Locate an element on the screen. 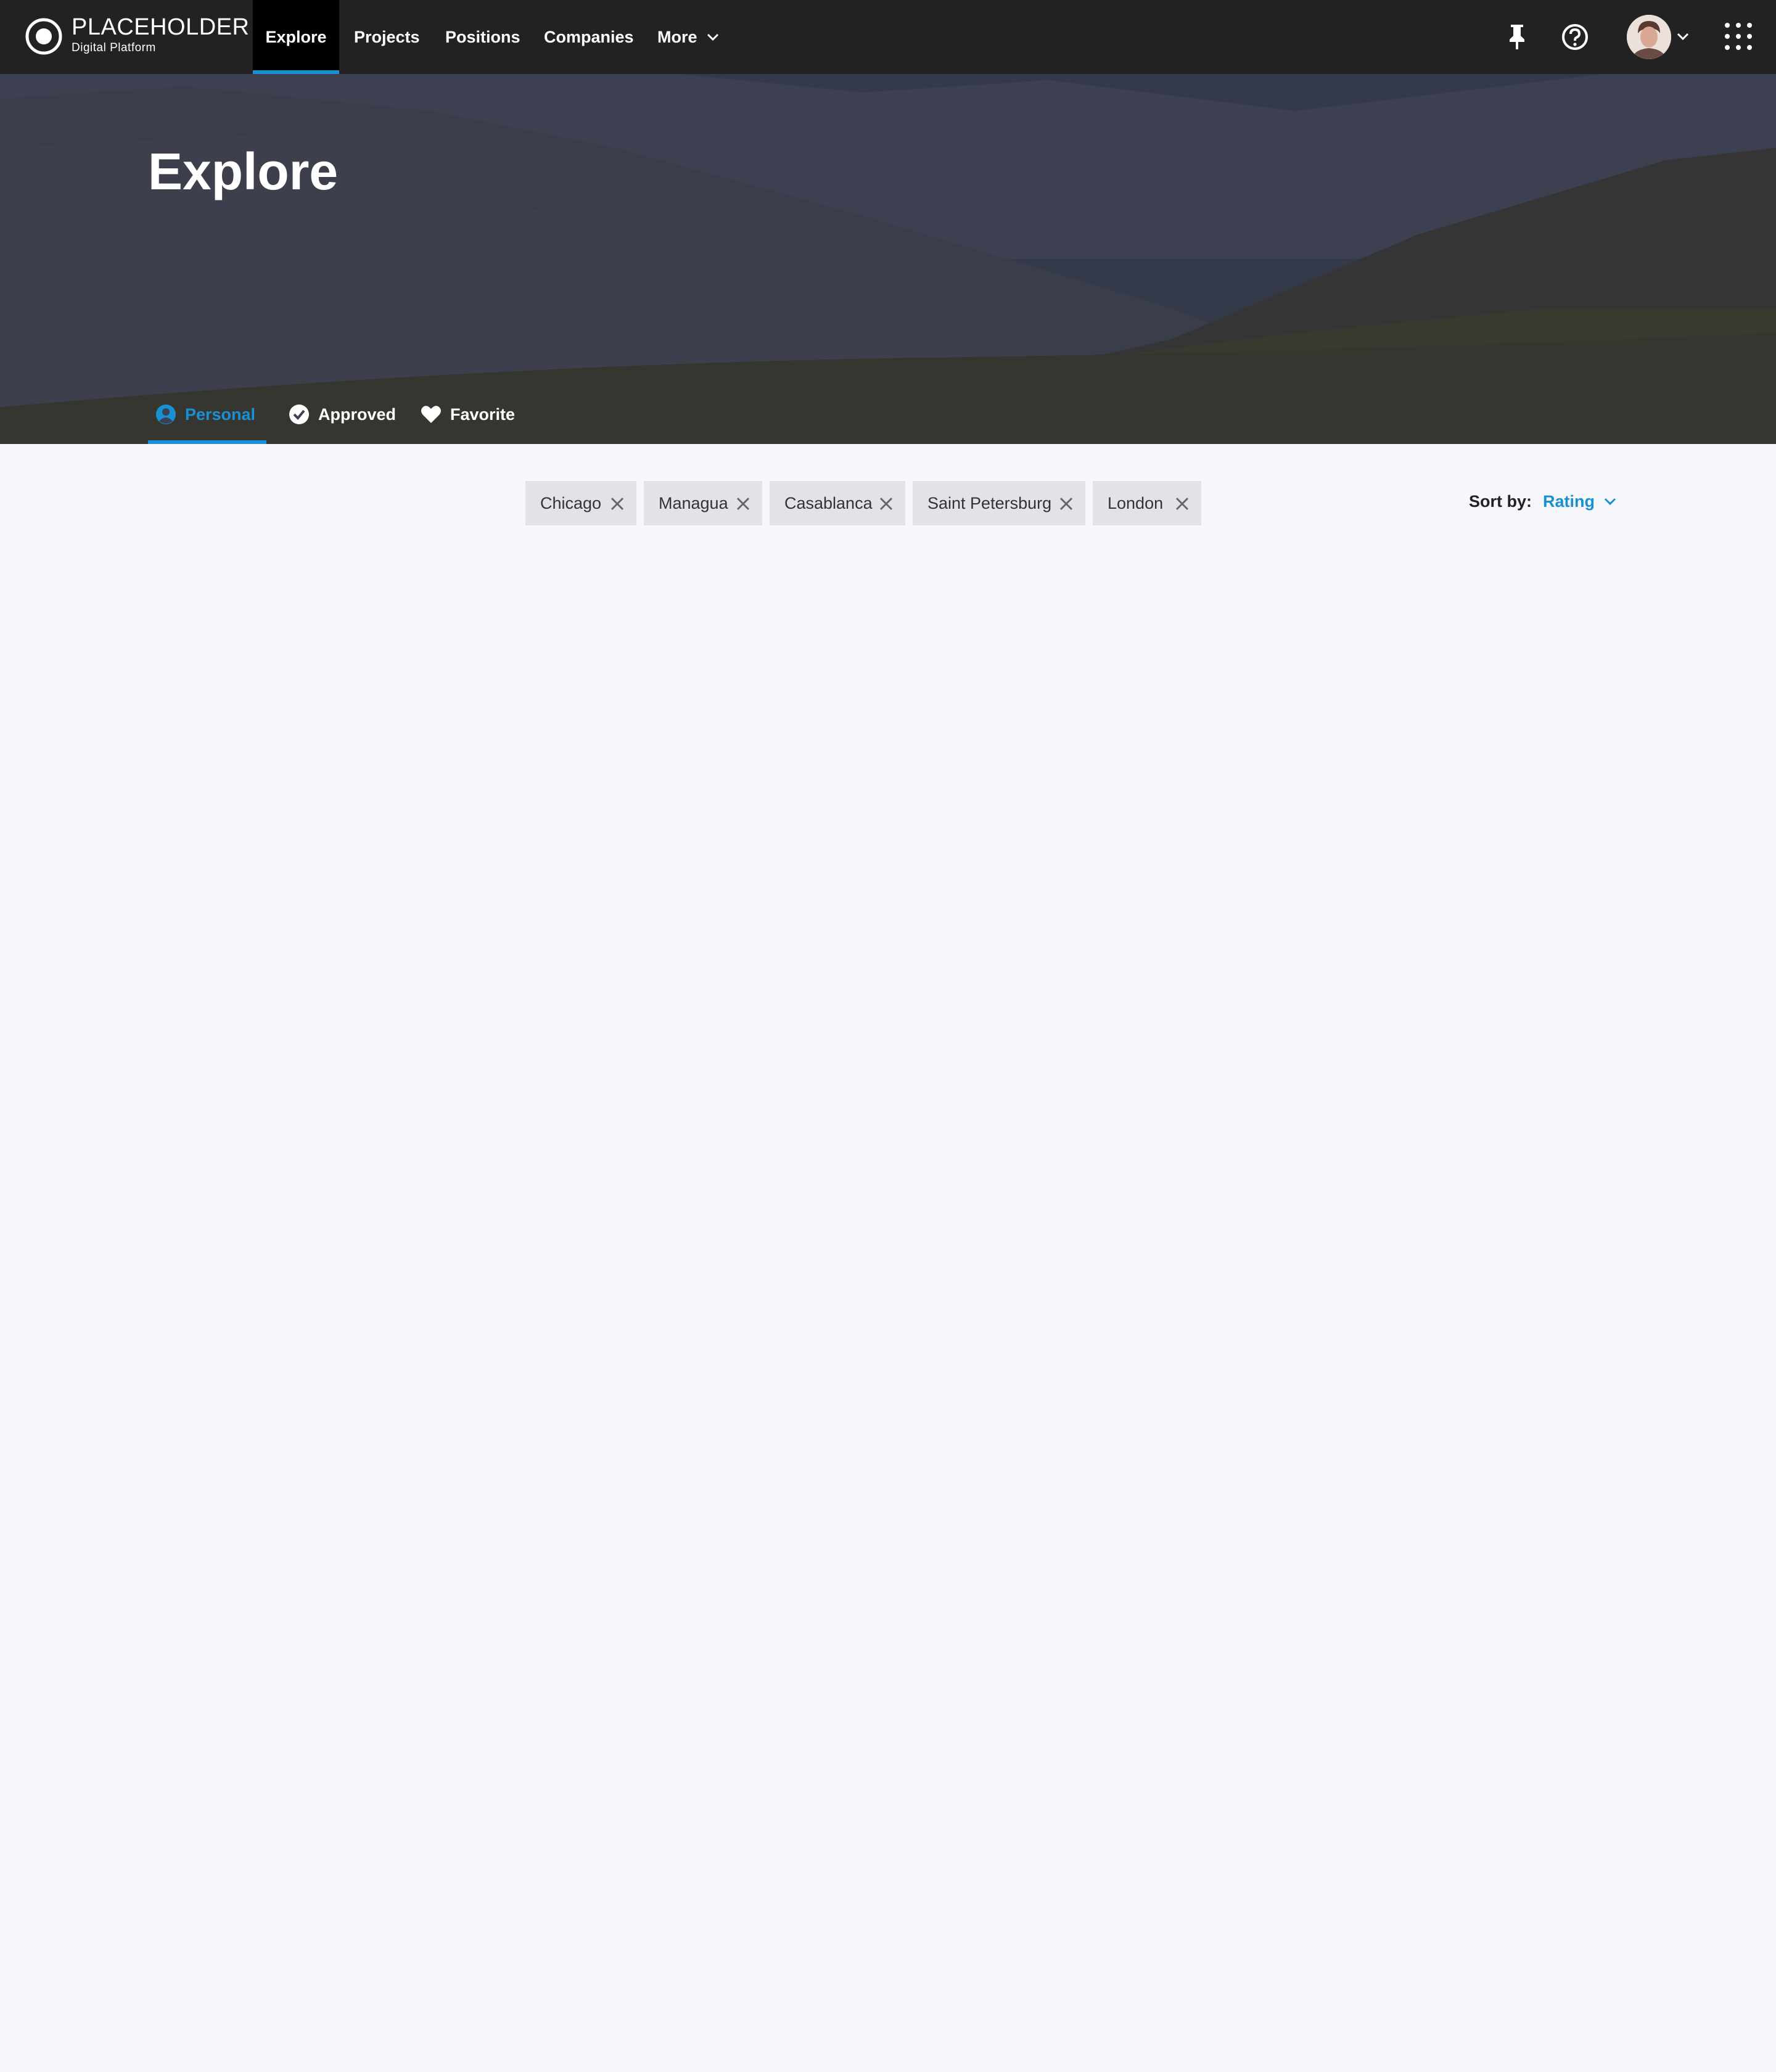  brand-subtitle: Digital Platform is located at coordinates (114, 48).